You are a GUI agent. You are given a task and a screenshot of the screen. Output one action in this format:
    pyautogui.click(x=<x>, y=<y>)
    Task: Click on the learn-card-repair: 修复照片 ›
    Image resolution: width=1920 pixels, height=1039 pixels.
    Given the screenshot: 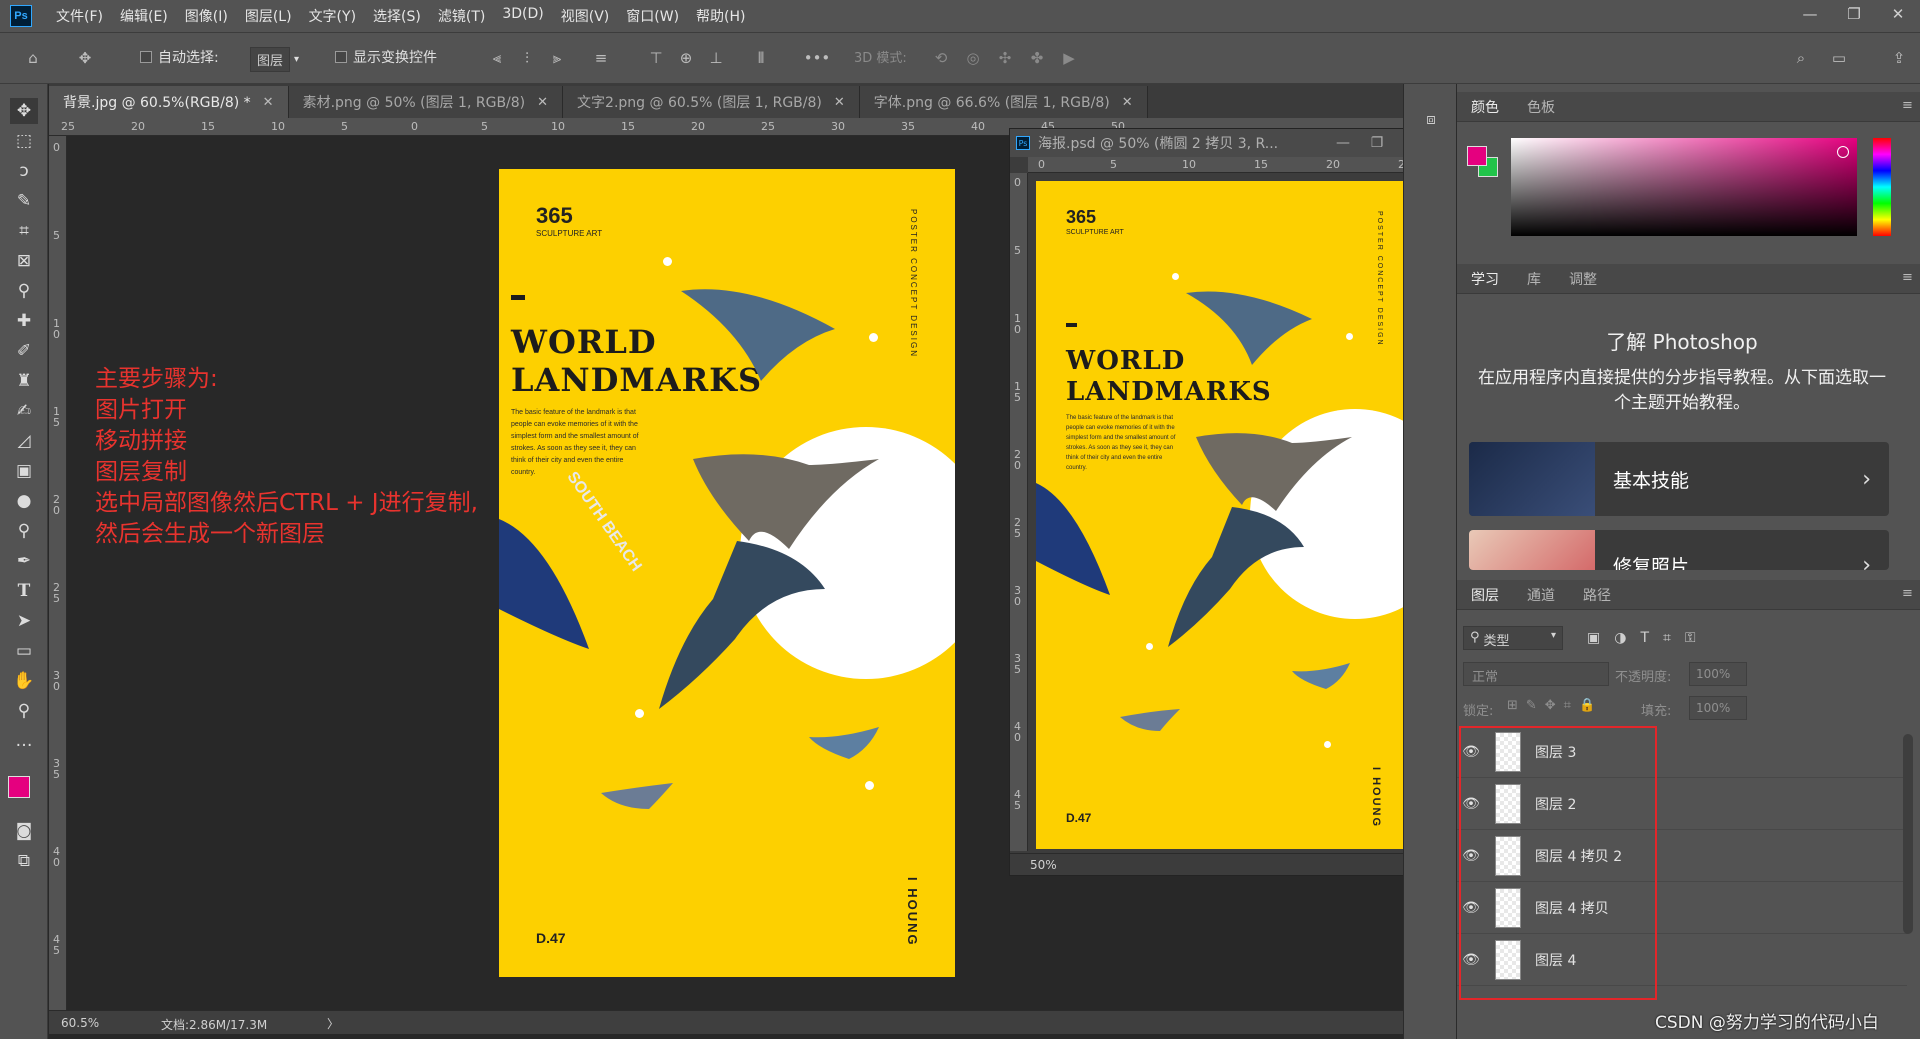 What is the action you would take?
    pyautogui.click(x=1679, y=550)
    